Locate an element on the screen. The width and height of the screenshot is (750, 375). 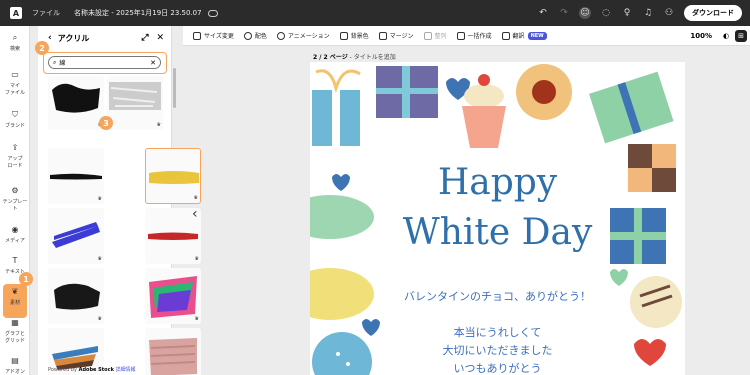
resize-icon is located at coordinates (197, 35).